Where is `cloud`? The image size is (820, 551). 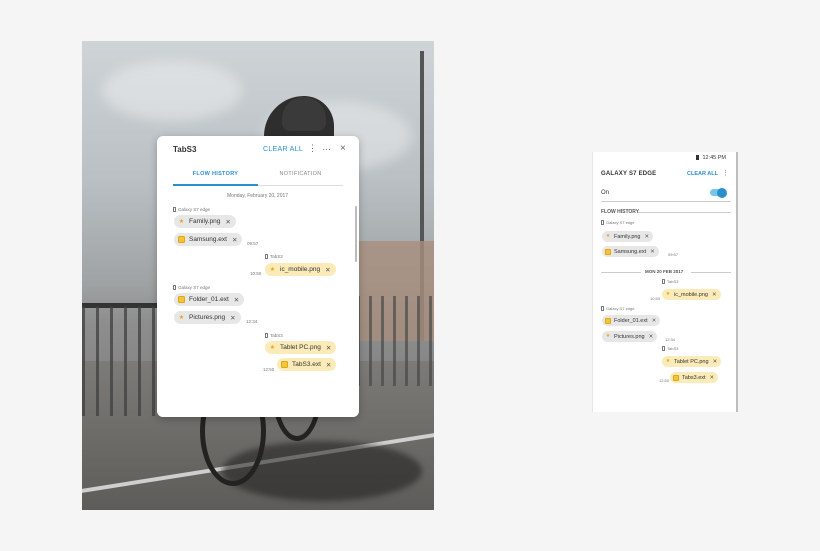 cloud is located at coordinates (172, 91).